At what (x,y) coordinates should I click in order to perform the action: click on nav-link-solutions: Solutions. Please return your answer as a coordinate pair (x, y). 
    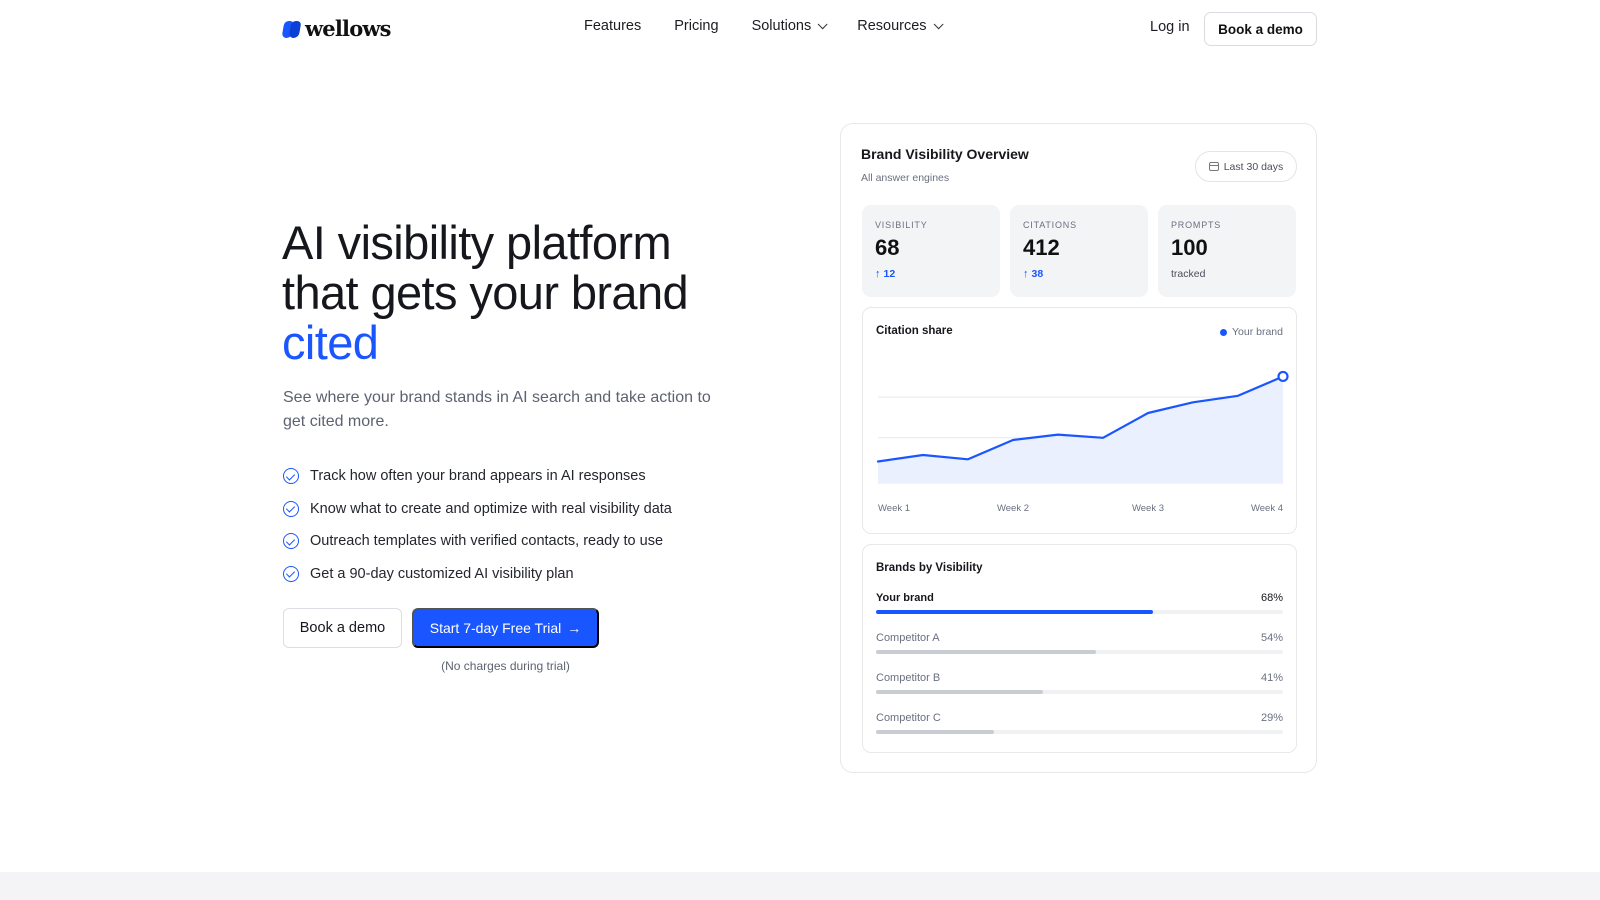
    Looking at the image, I should click on (789, 26).